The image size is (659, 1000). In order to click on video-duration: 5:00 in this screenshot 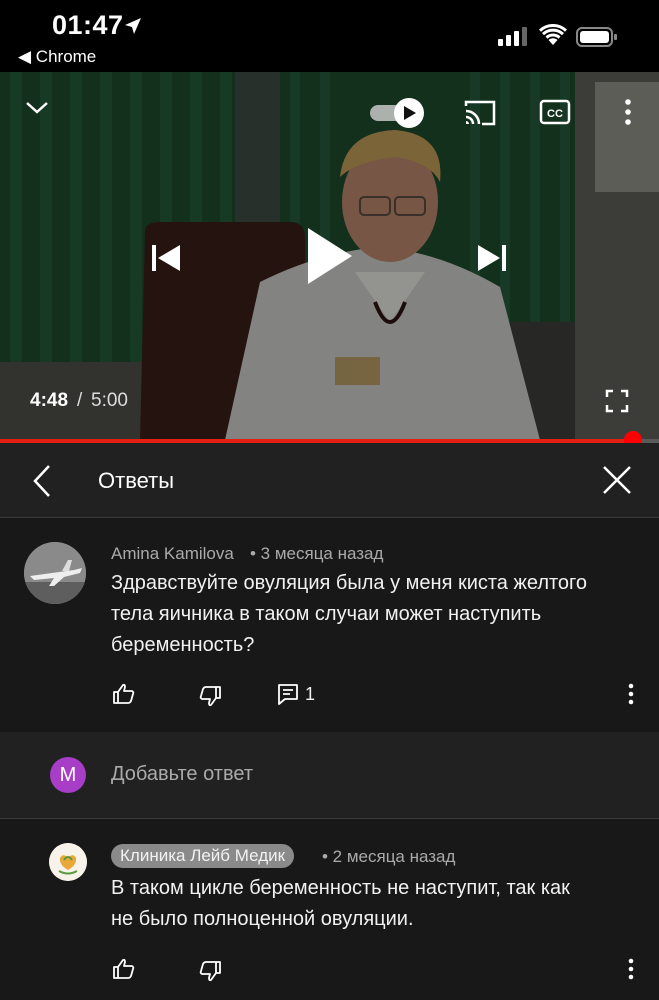, I will do `click(109, 400)`.